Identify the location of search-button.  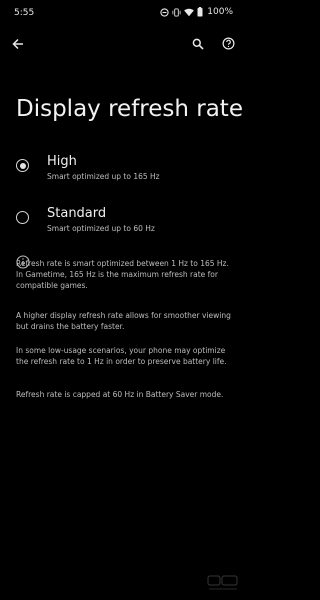
(198, 44).